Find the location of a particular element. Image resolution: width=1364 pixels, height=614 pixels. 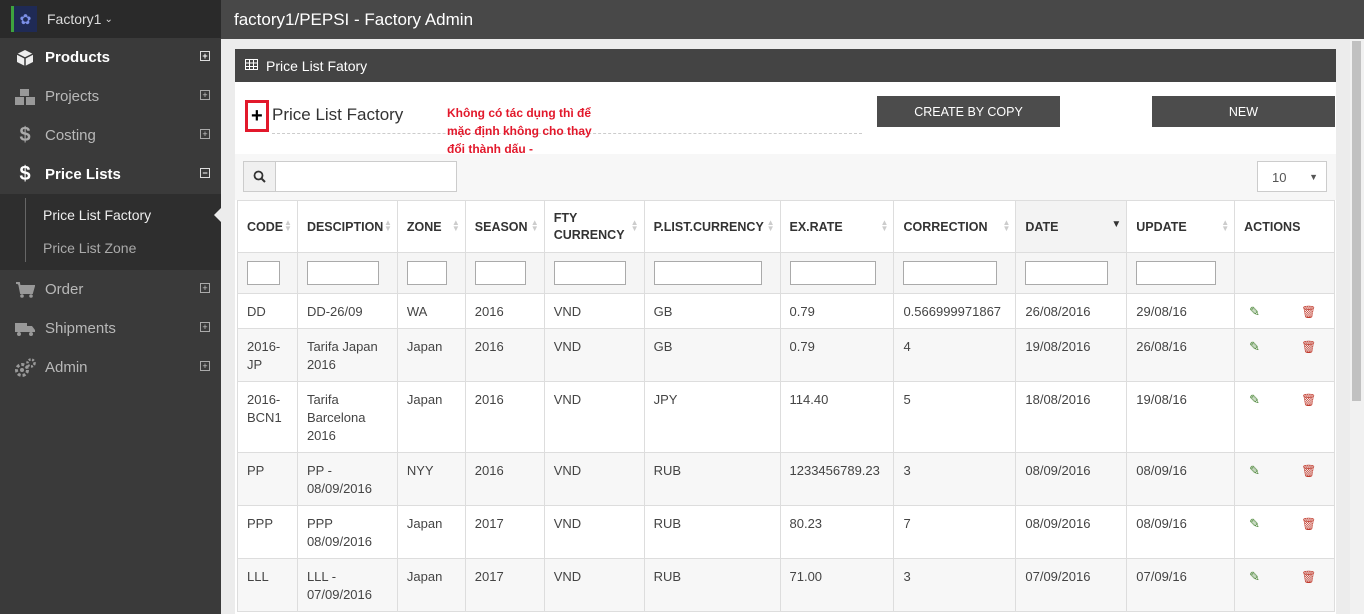

column-header-fty-currency: FTY CURRENCY ▲ ▼ is located at coordinates (594, 226).